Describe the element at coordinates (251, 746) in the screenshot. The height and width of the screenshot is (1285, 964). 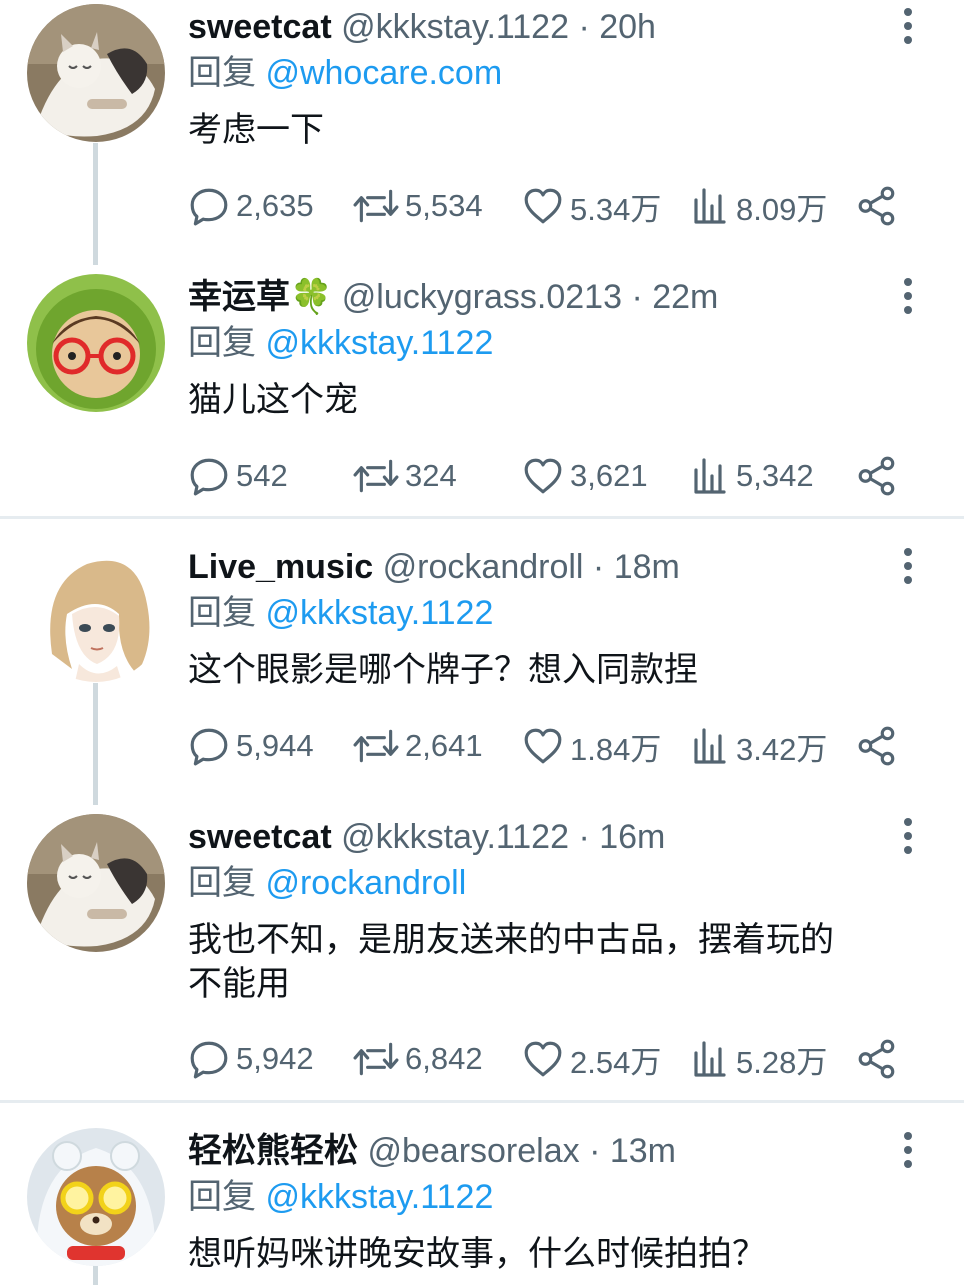
I see `reply-button: 5,944` at that location.